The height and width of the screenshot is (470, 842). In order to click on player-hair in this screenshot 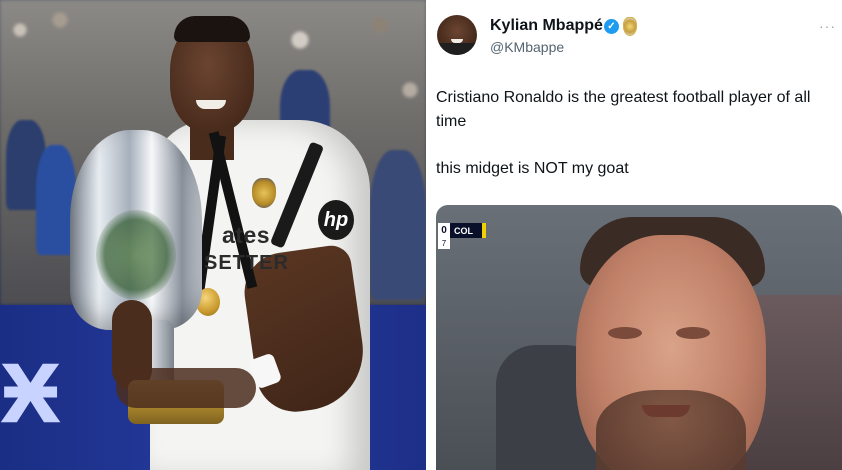, I will do `click(212, 29)`.